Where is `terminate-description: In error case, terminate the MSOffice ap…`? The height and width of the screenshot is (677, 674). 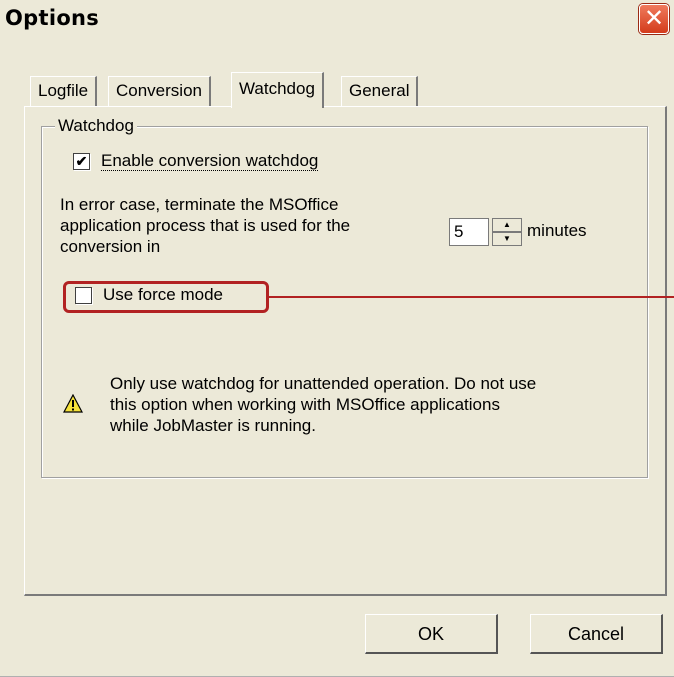 terminate-description: In error case, terminate the MSOffice ap… is located at coordinates (205, 225).